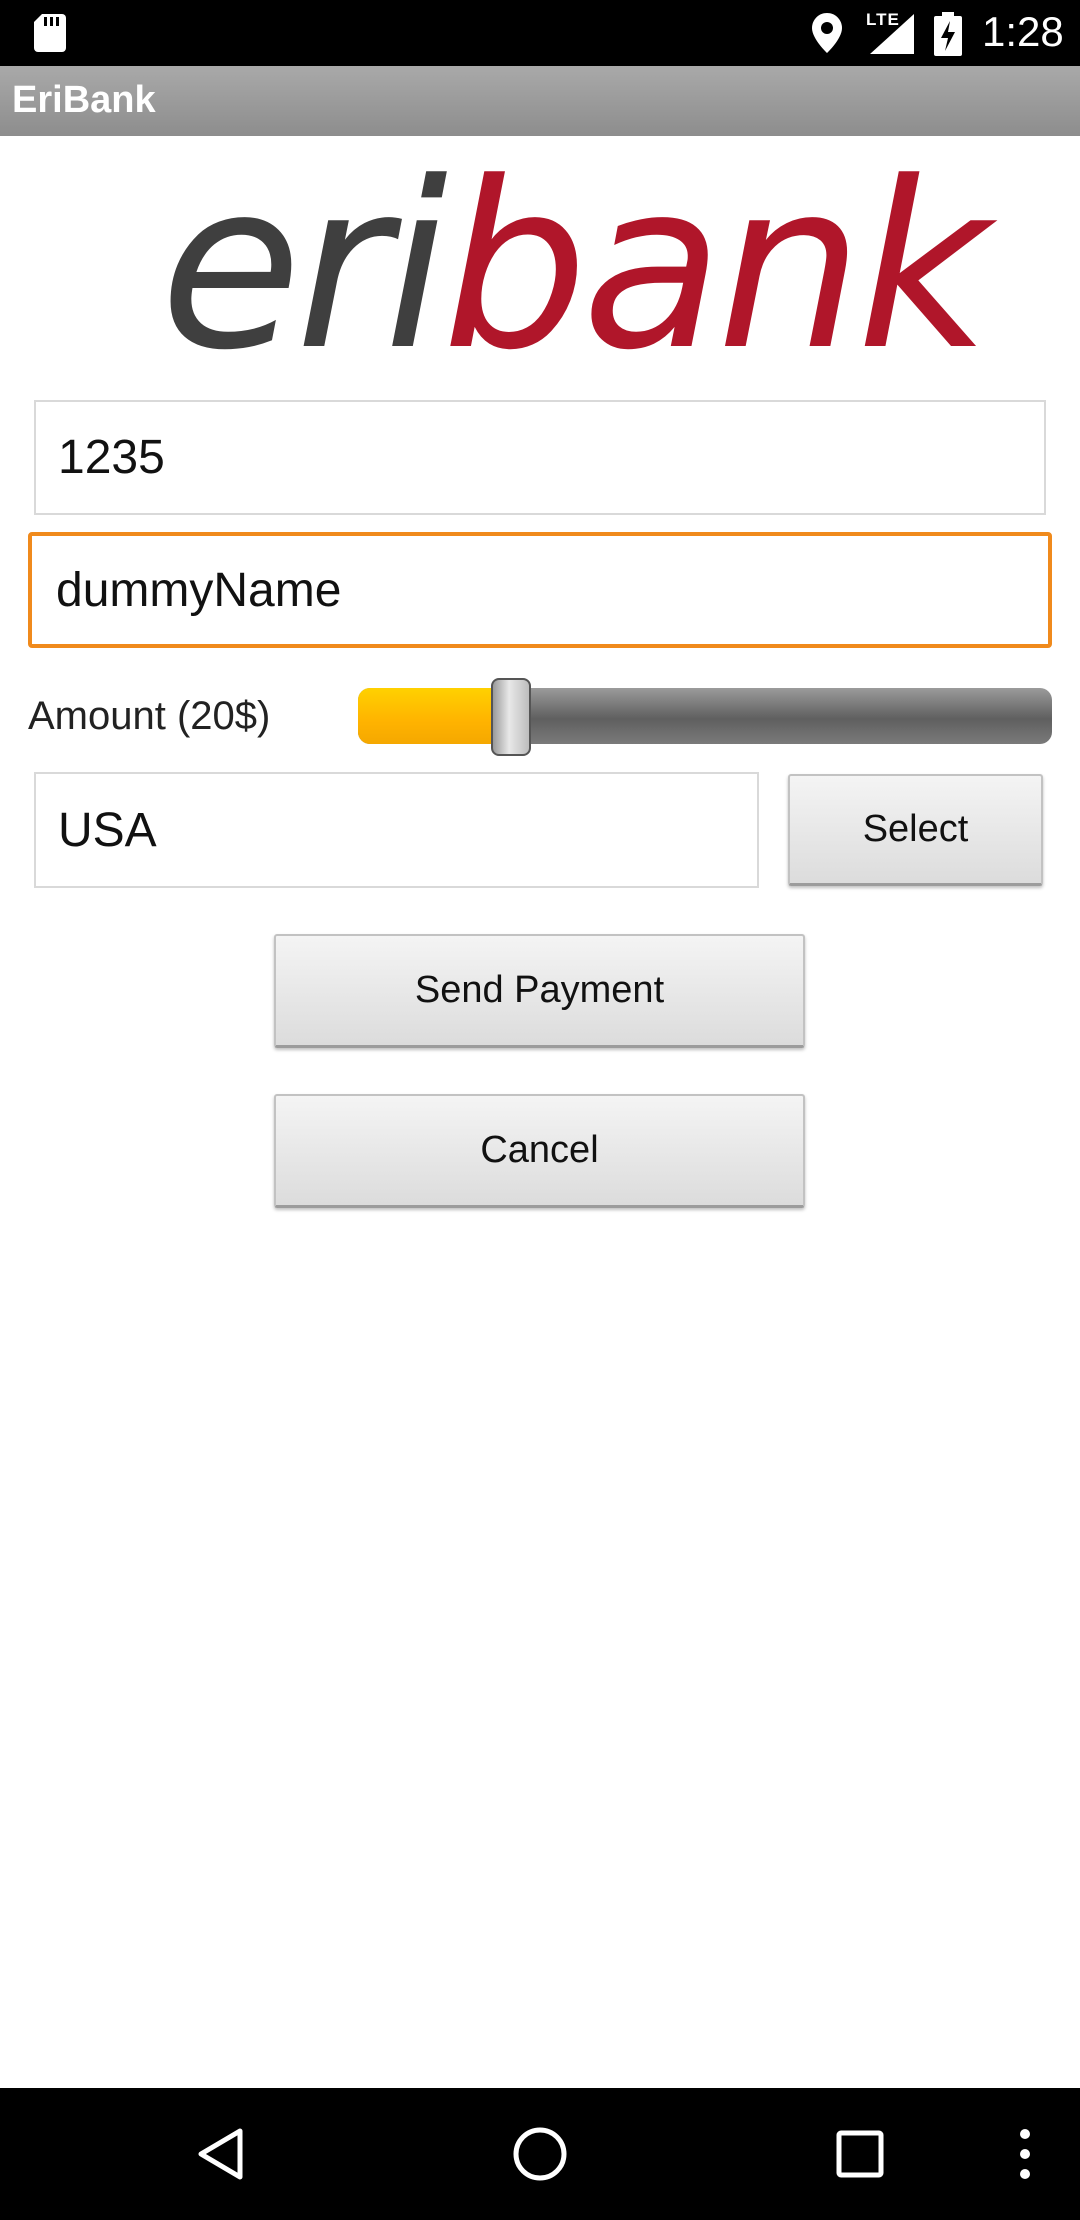  I want to click on recents-button, so click(860, 2154).